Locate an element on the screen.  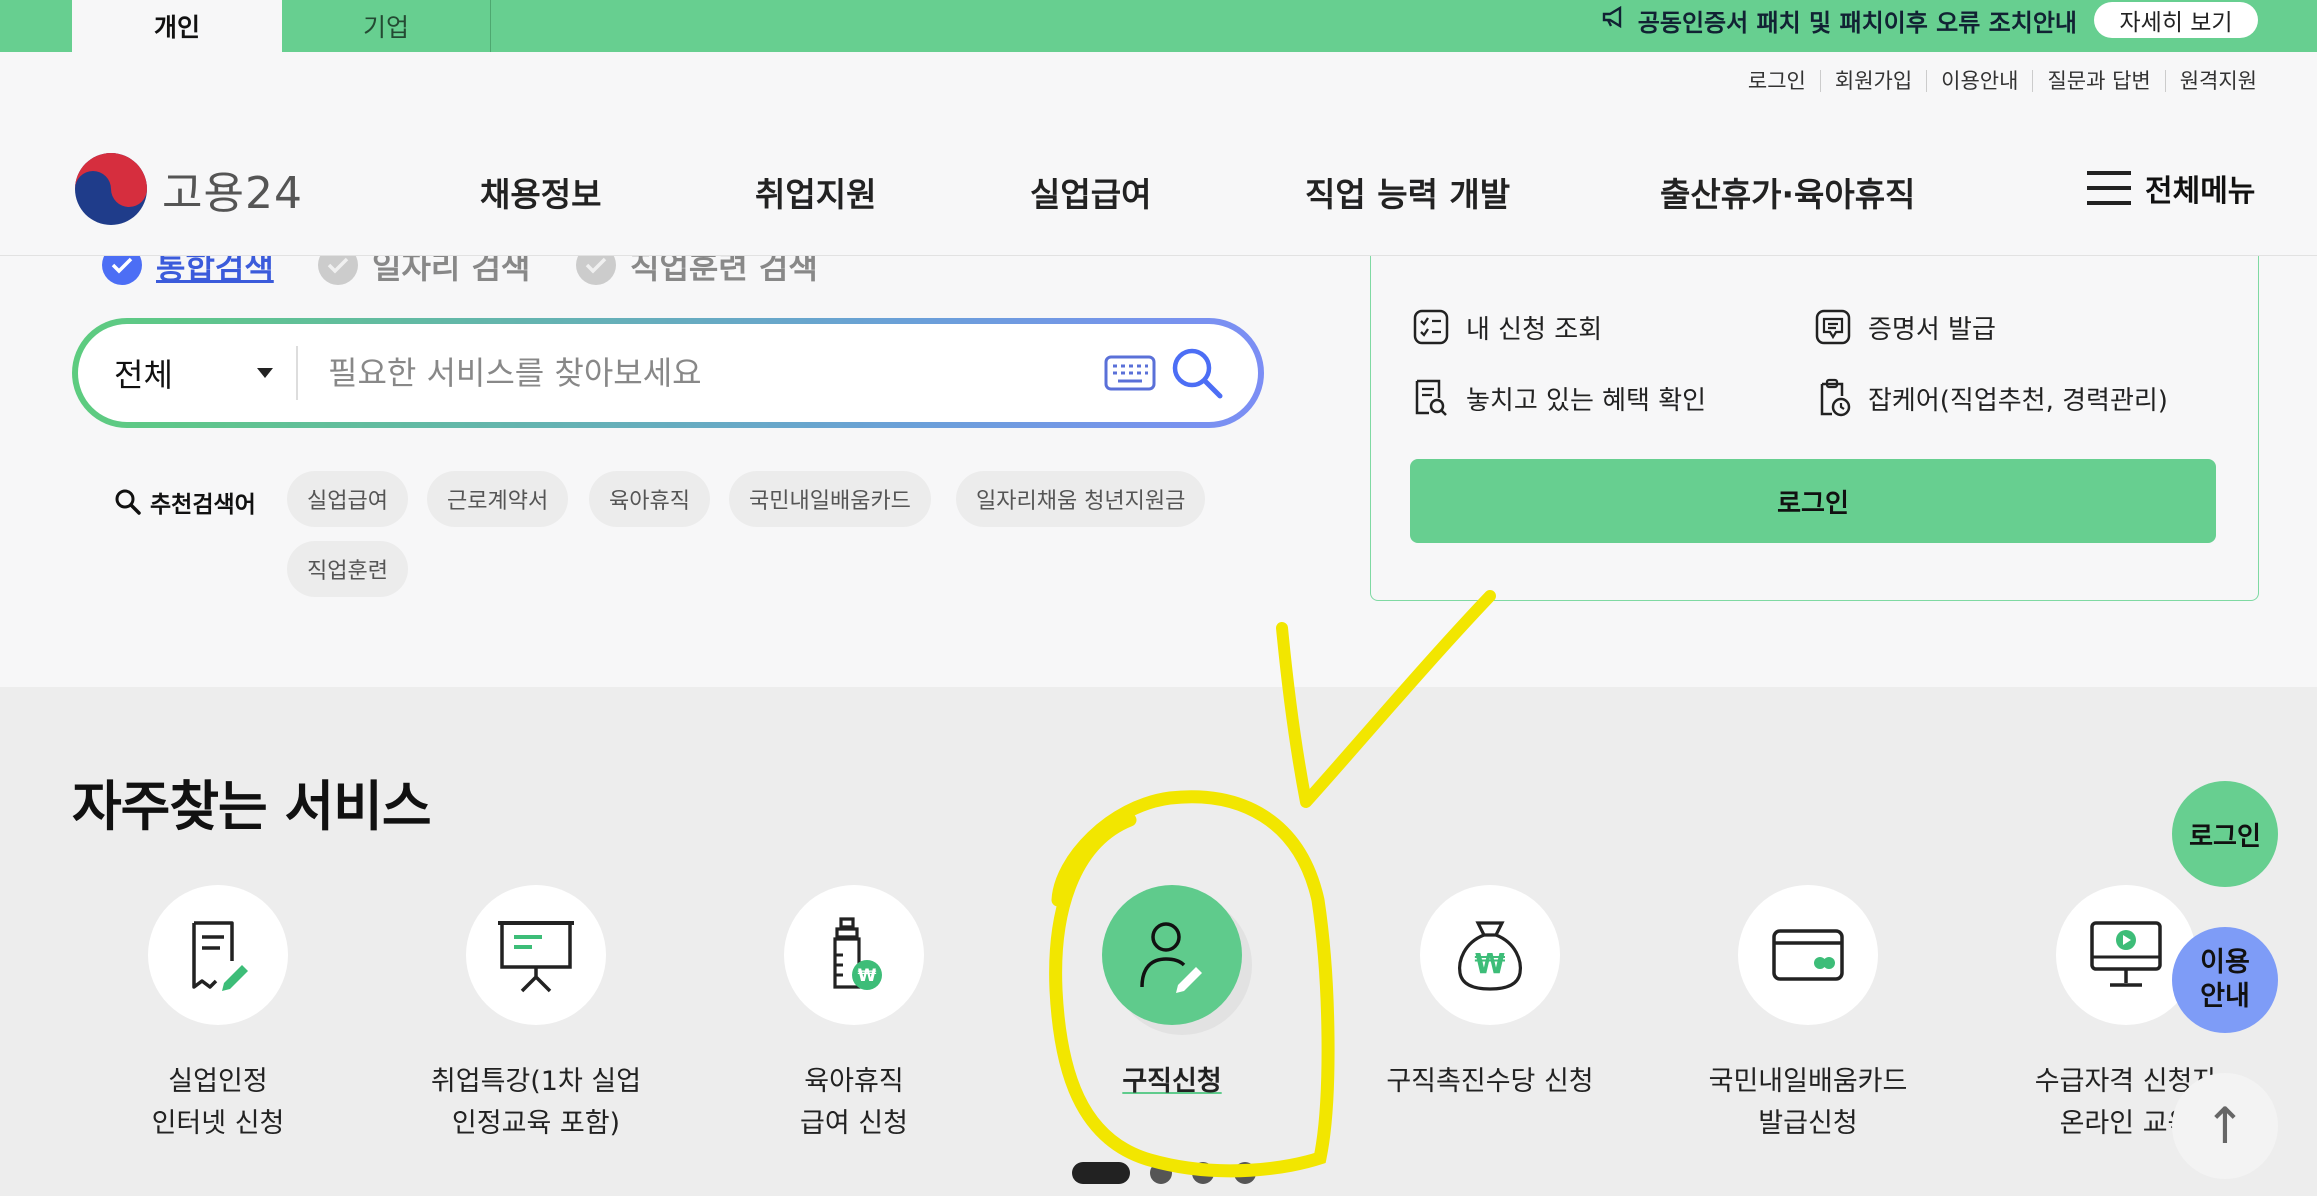
login-button: 로그인 is located at coordinates (1813, 501).